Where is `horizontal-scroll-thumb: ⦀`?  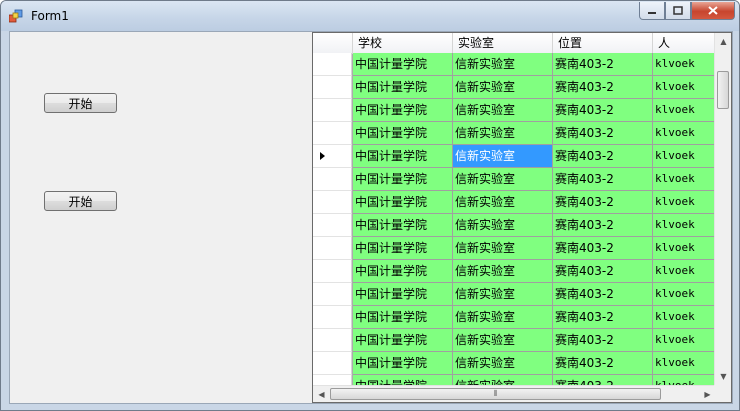 horizontal-scroll-thumb: ⦀ is located at coordinates (495, 394).